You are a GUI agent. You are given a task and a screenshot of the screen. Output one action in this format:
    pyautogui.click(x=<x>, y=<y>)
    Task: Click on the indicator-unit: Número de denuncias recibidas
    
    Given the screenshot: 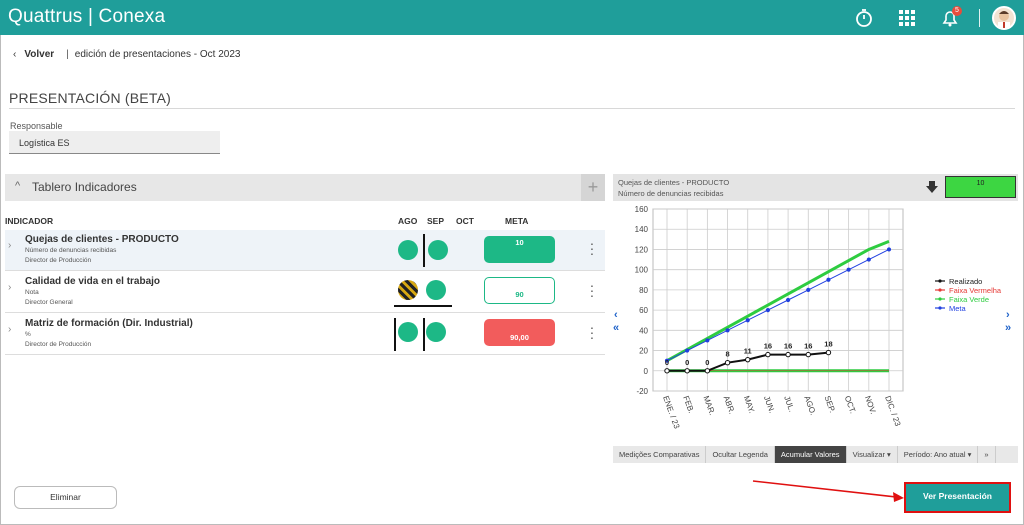 What is the action you would take?
    pyautogui.click(x=71, y=250)
    